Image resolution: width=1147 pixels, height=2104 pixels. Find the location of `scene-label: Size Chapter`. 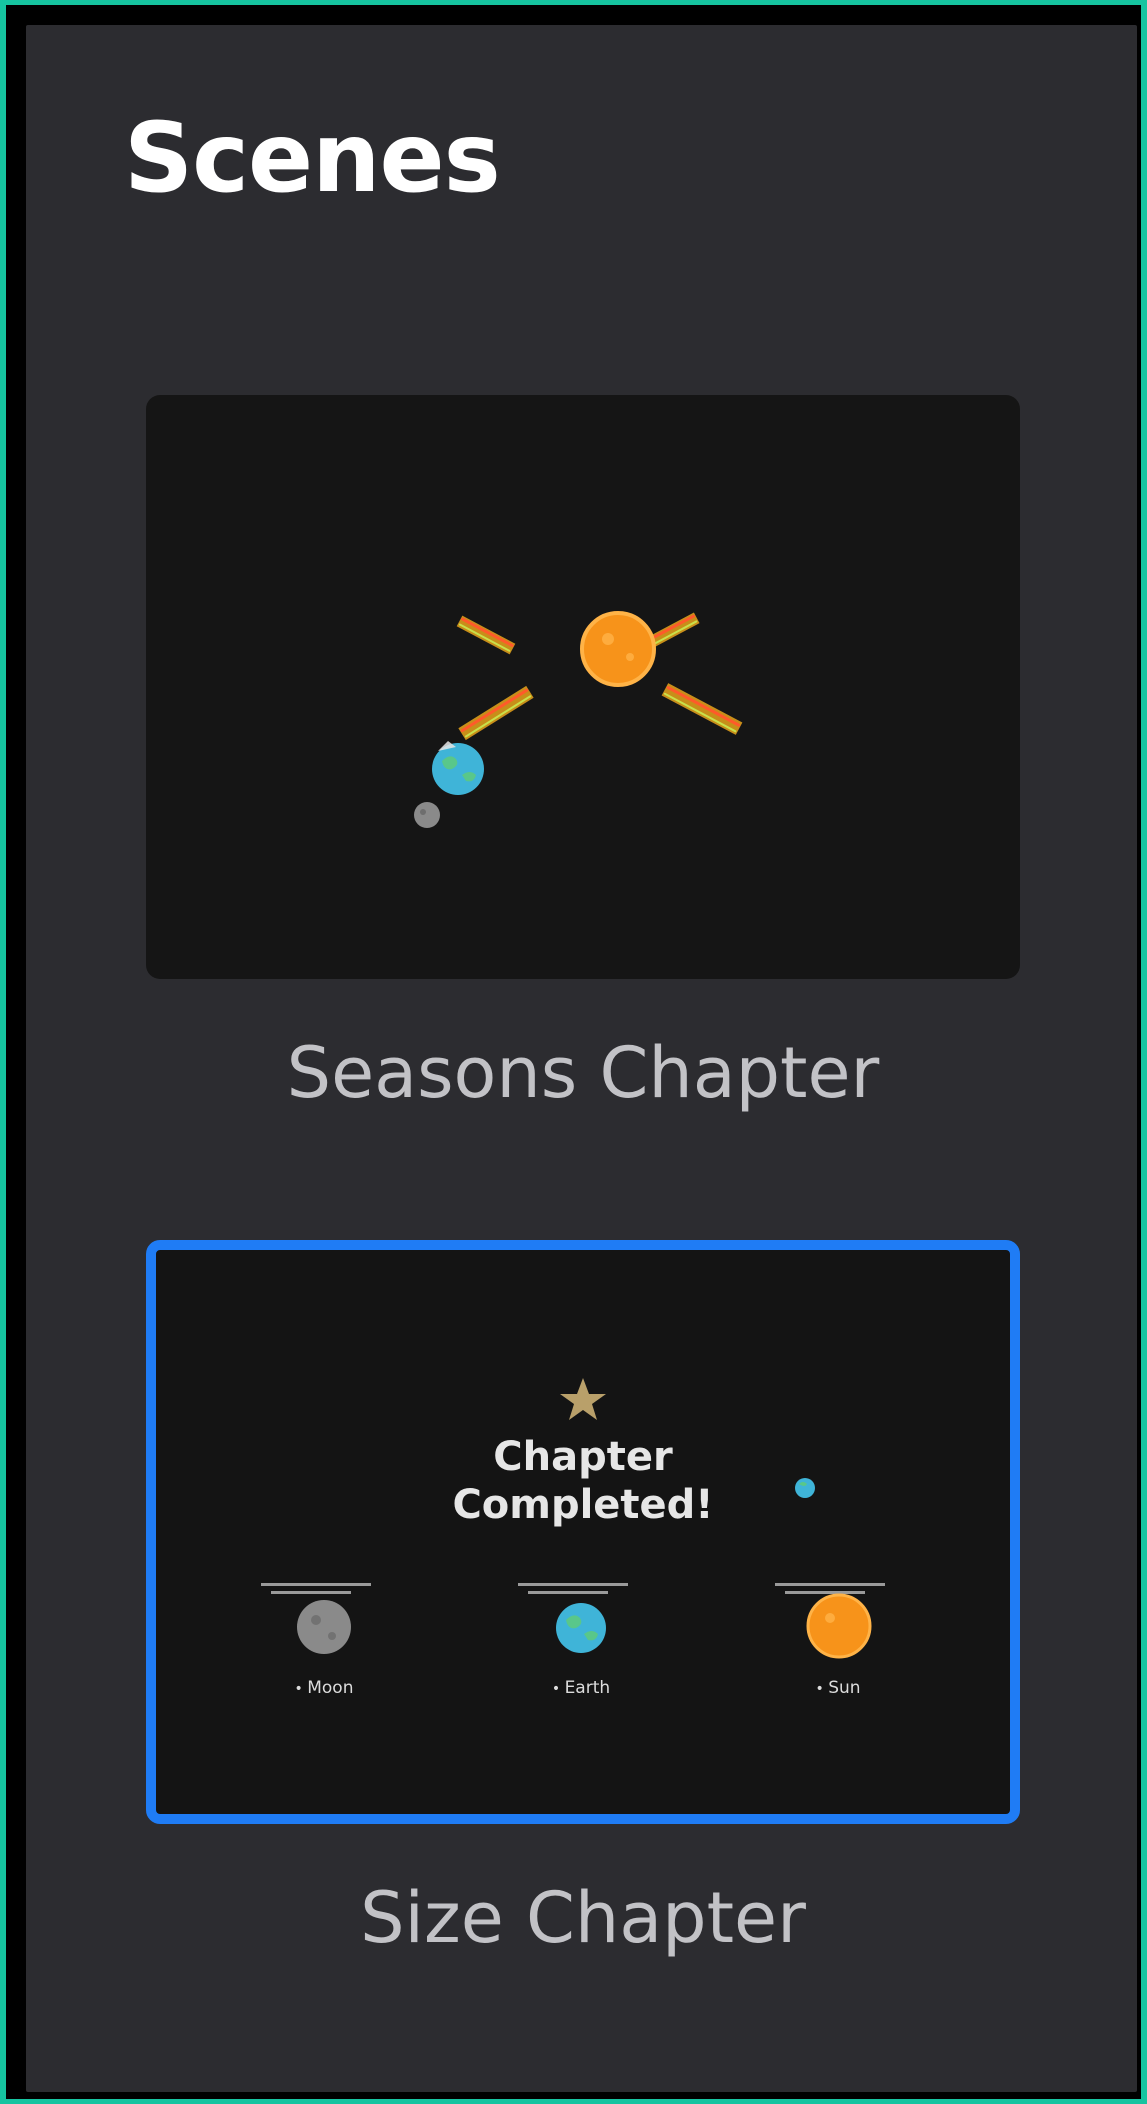

scene-label: Size Chapter is located at coordinates (583, 1918).